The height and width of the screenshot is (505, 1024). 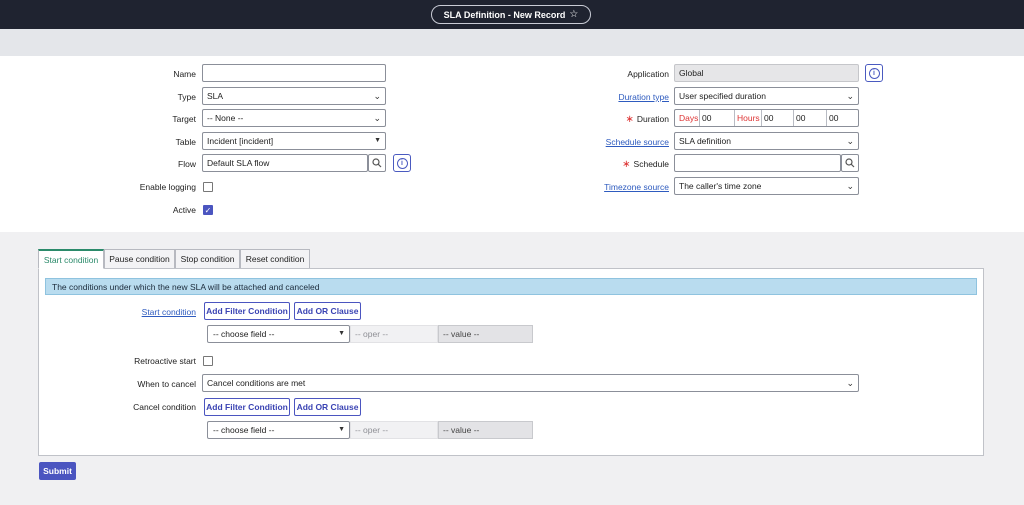 I want to click on application-label: Application, so click(x=648, y=74).